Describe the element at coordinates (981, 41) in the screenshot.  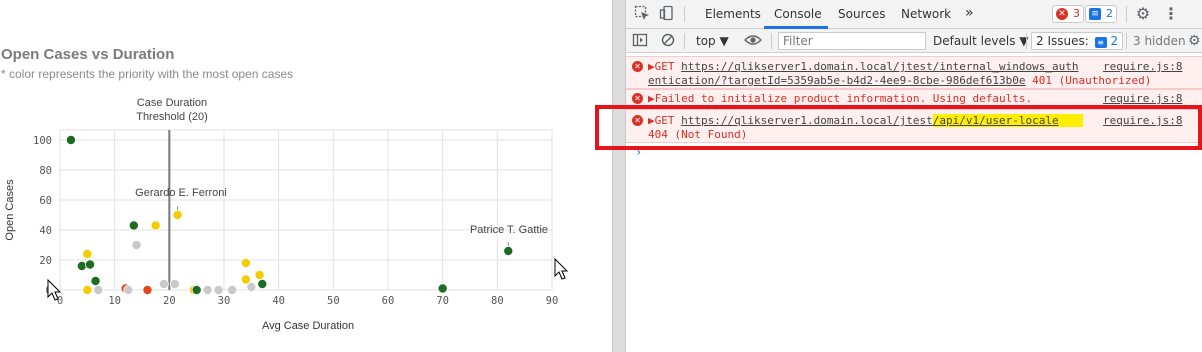
I see `log-levels-dropdown: Default levels ▼` at that location.